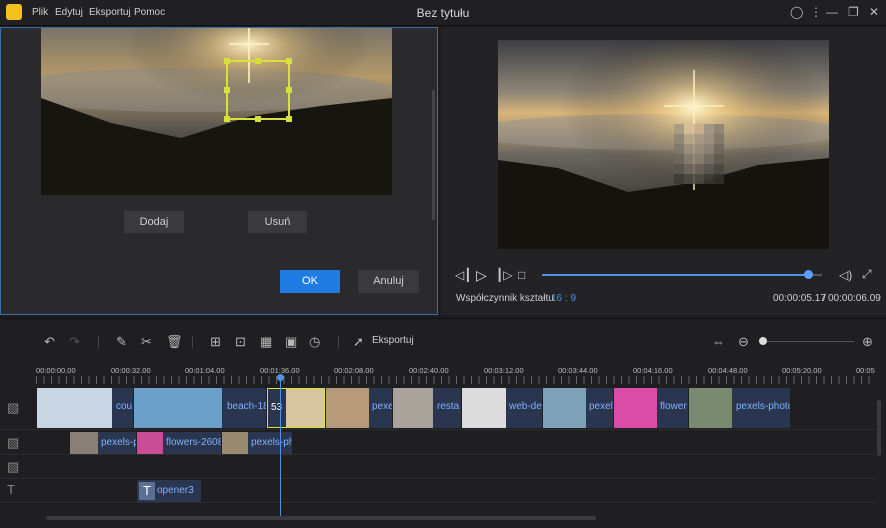 The width and height of the screenshot is (886, 528). I want to click on more-icon: ⋮, so click(816, 12).